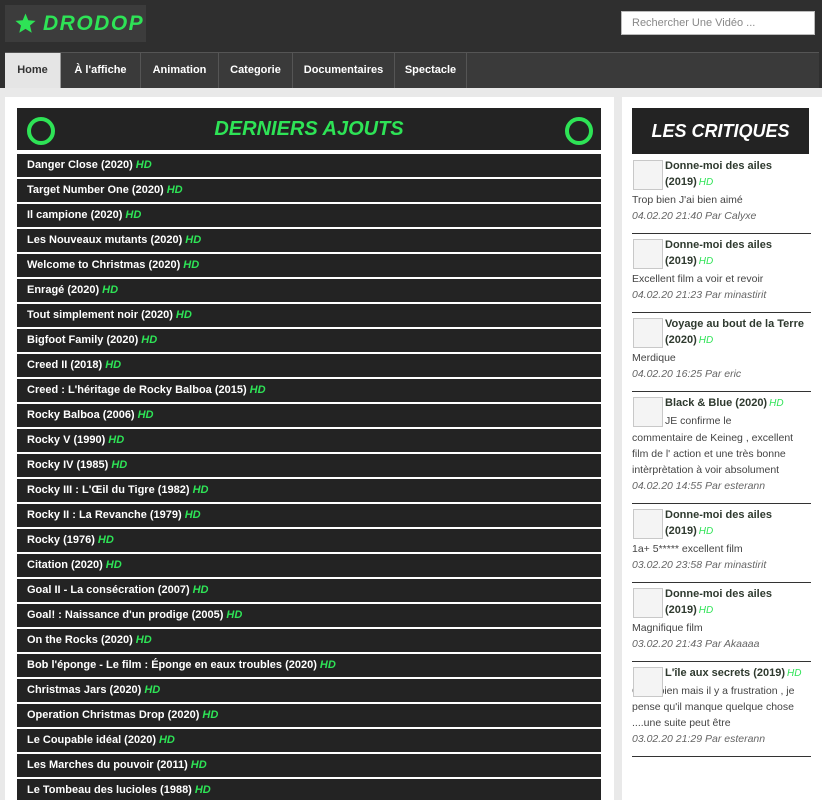  What do you see at coordinates (309, 290) in the screenshot?
I see `movie-row: Enragé (2020) HD` at bounding box center [309, 290].